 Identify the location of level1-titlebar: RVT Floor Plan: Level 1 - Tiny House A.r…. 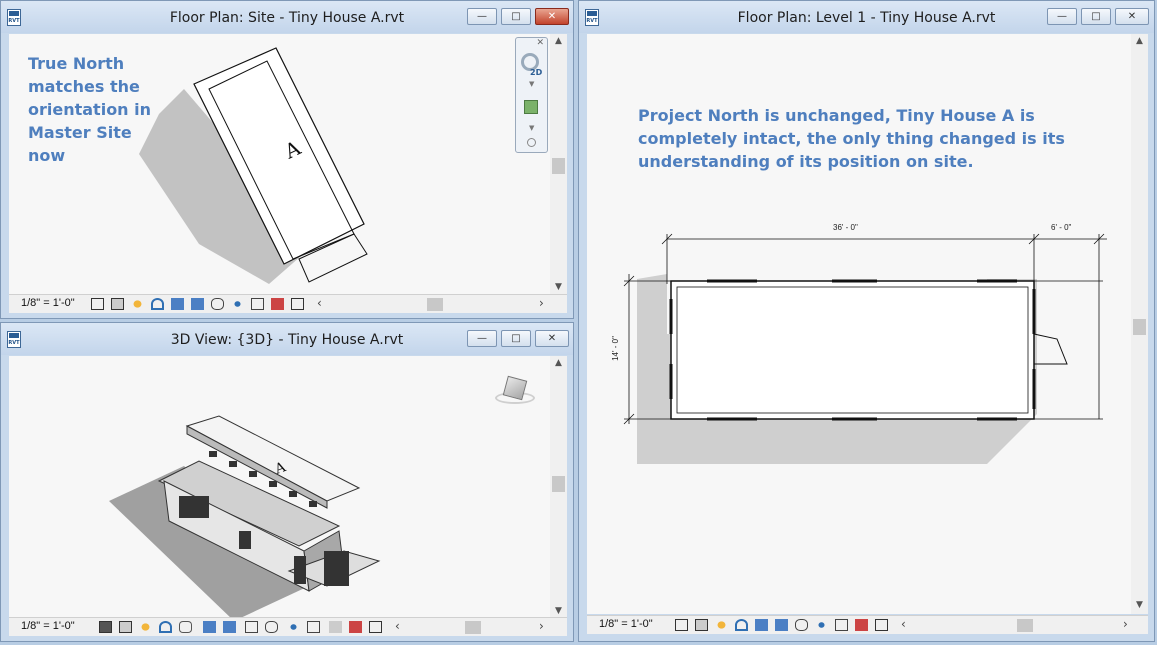
(866, 17).